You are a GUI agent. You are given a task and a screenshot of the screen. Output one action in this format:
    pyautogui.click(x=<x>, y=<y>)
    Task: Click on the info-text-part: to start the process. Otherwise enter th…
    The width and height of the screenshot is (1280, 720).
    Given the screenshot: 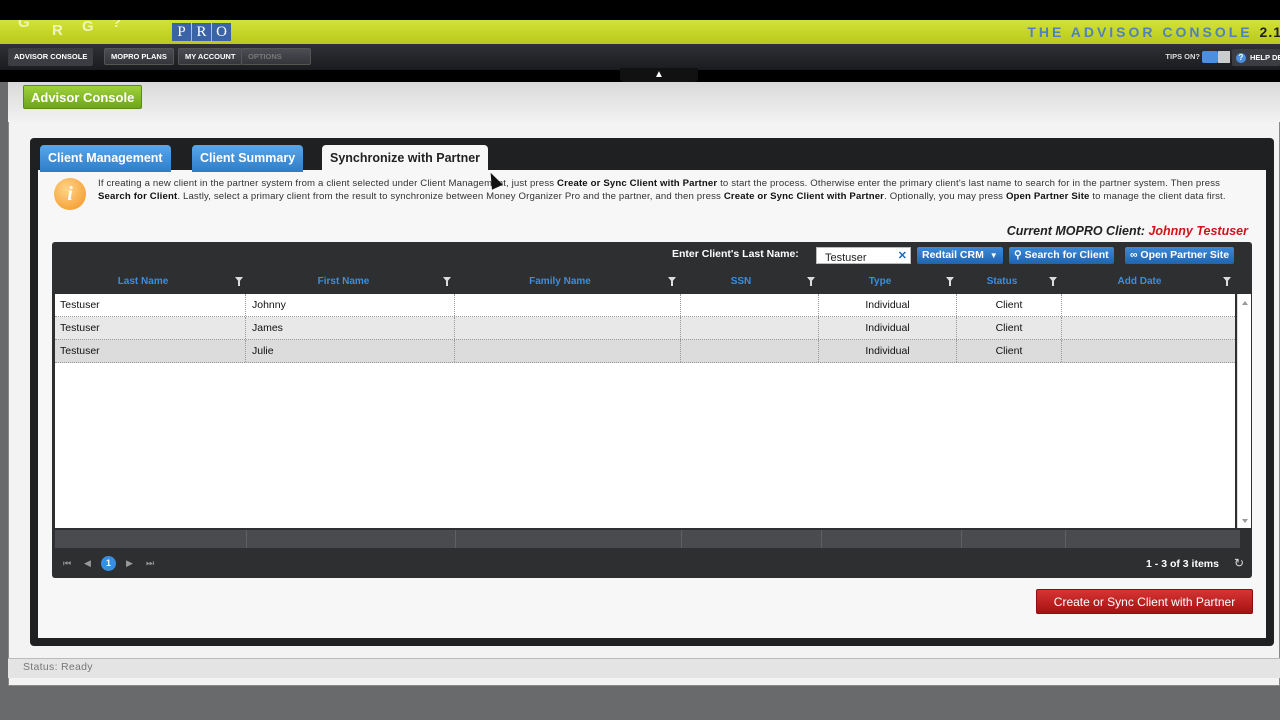 What is the action you would take?
    pyautogui.click(x=969, y=183)
    